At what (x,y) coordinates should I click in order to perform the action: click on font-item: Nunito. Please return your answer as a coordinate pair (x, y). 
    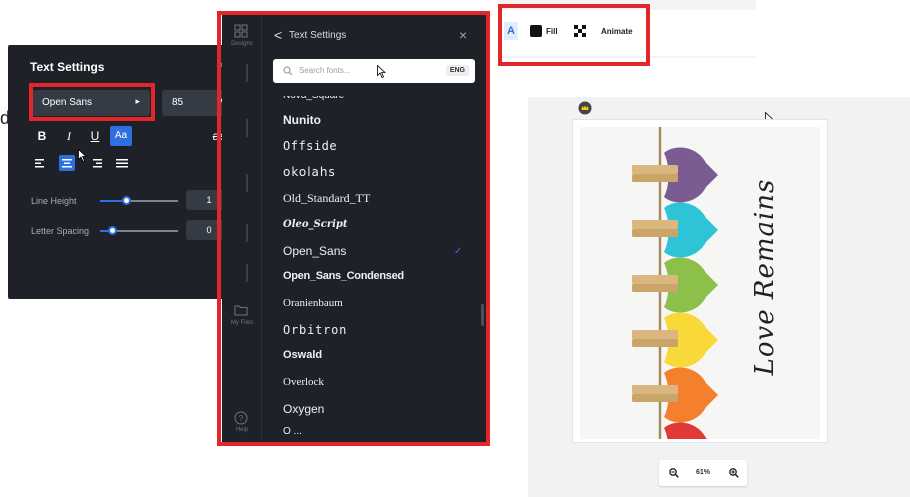
    Looking at the image, I should click on (302, 120).